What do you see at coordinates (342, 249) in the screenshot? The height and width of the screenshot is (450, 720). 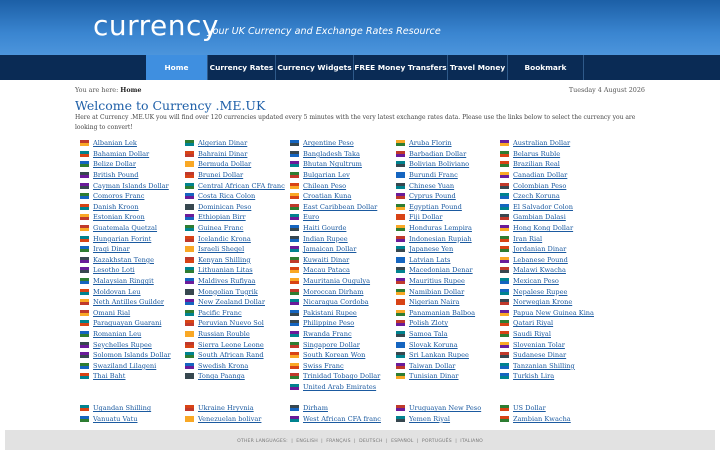 I see `currency-link: Jamaican Dollar` at bounding box center [342, 249].